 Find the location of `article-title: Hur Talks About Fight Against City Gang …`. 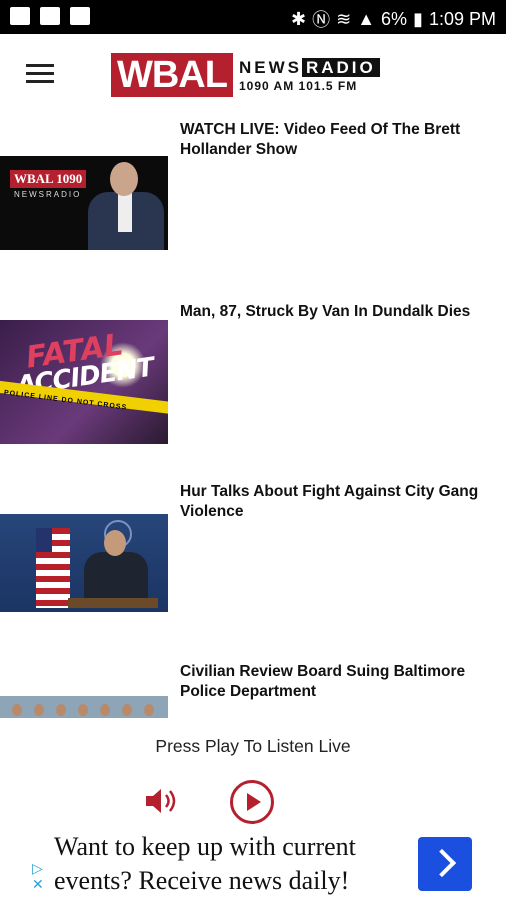

article-title: Hur Talks About Fight Against City Gang … is located at coordinates (335, 502).